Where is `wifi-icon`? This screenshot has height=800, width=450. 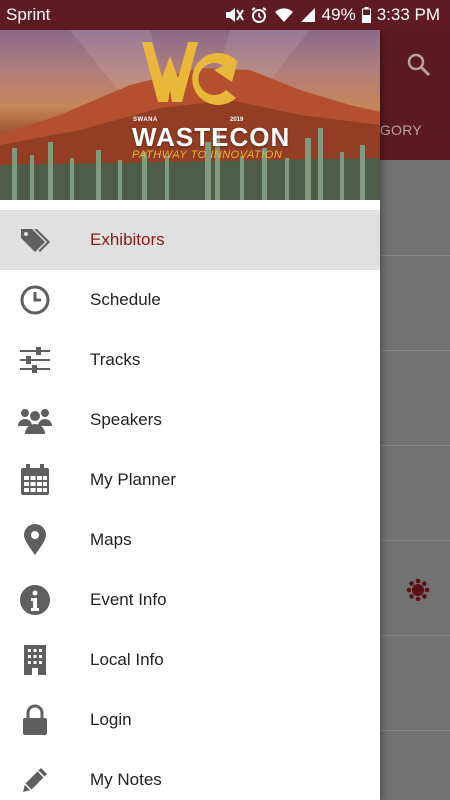
wifi-icon is located at coordinates (284, 15).